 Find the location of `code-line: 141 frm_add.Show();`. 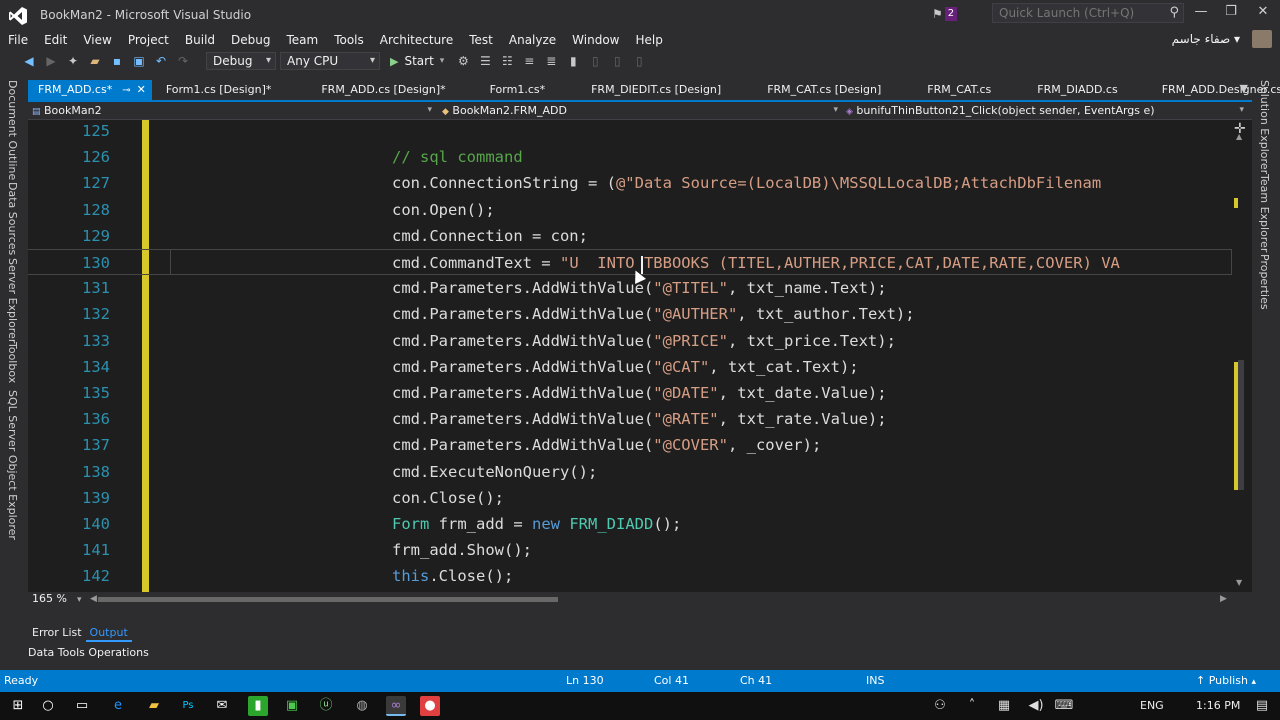

code-line: 141 frm_add.Show(); is located at coordinates (630, 550).